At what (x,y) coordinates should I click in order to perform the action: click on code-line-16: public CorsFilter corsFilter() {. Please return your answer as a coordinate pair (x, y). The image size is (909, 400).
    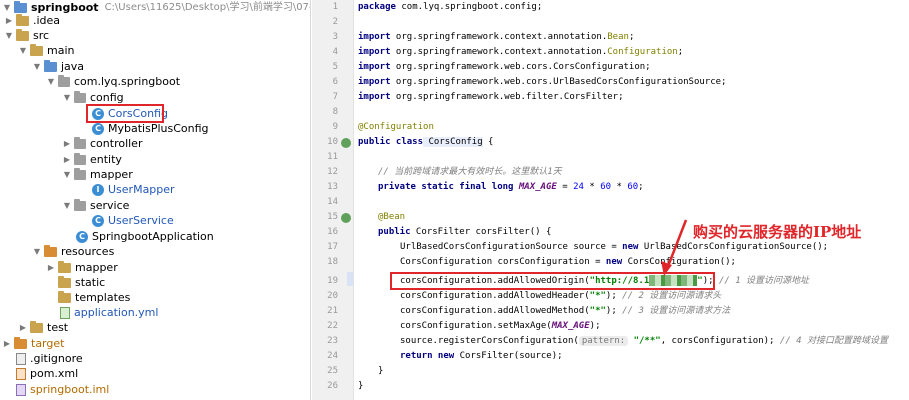
    Looking at the image, I should click on (464, 232).